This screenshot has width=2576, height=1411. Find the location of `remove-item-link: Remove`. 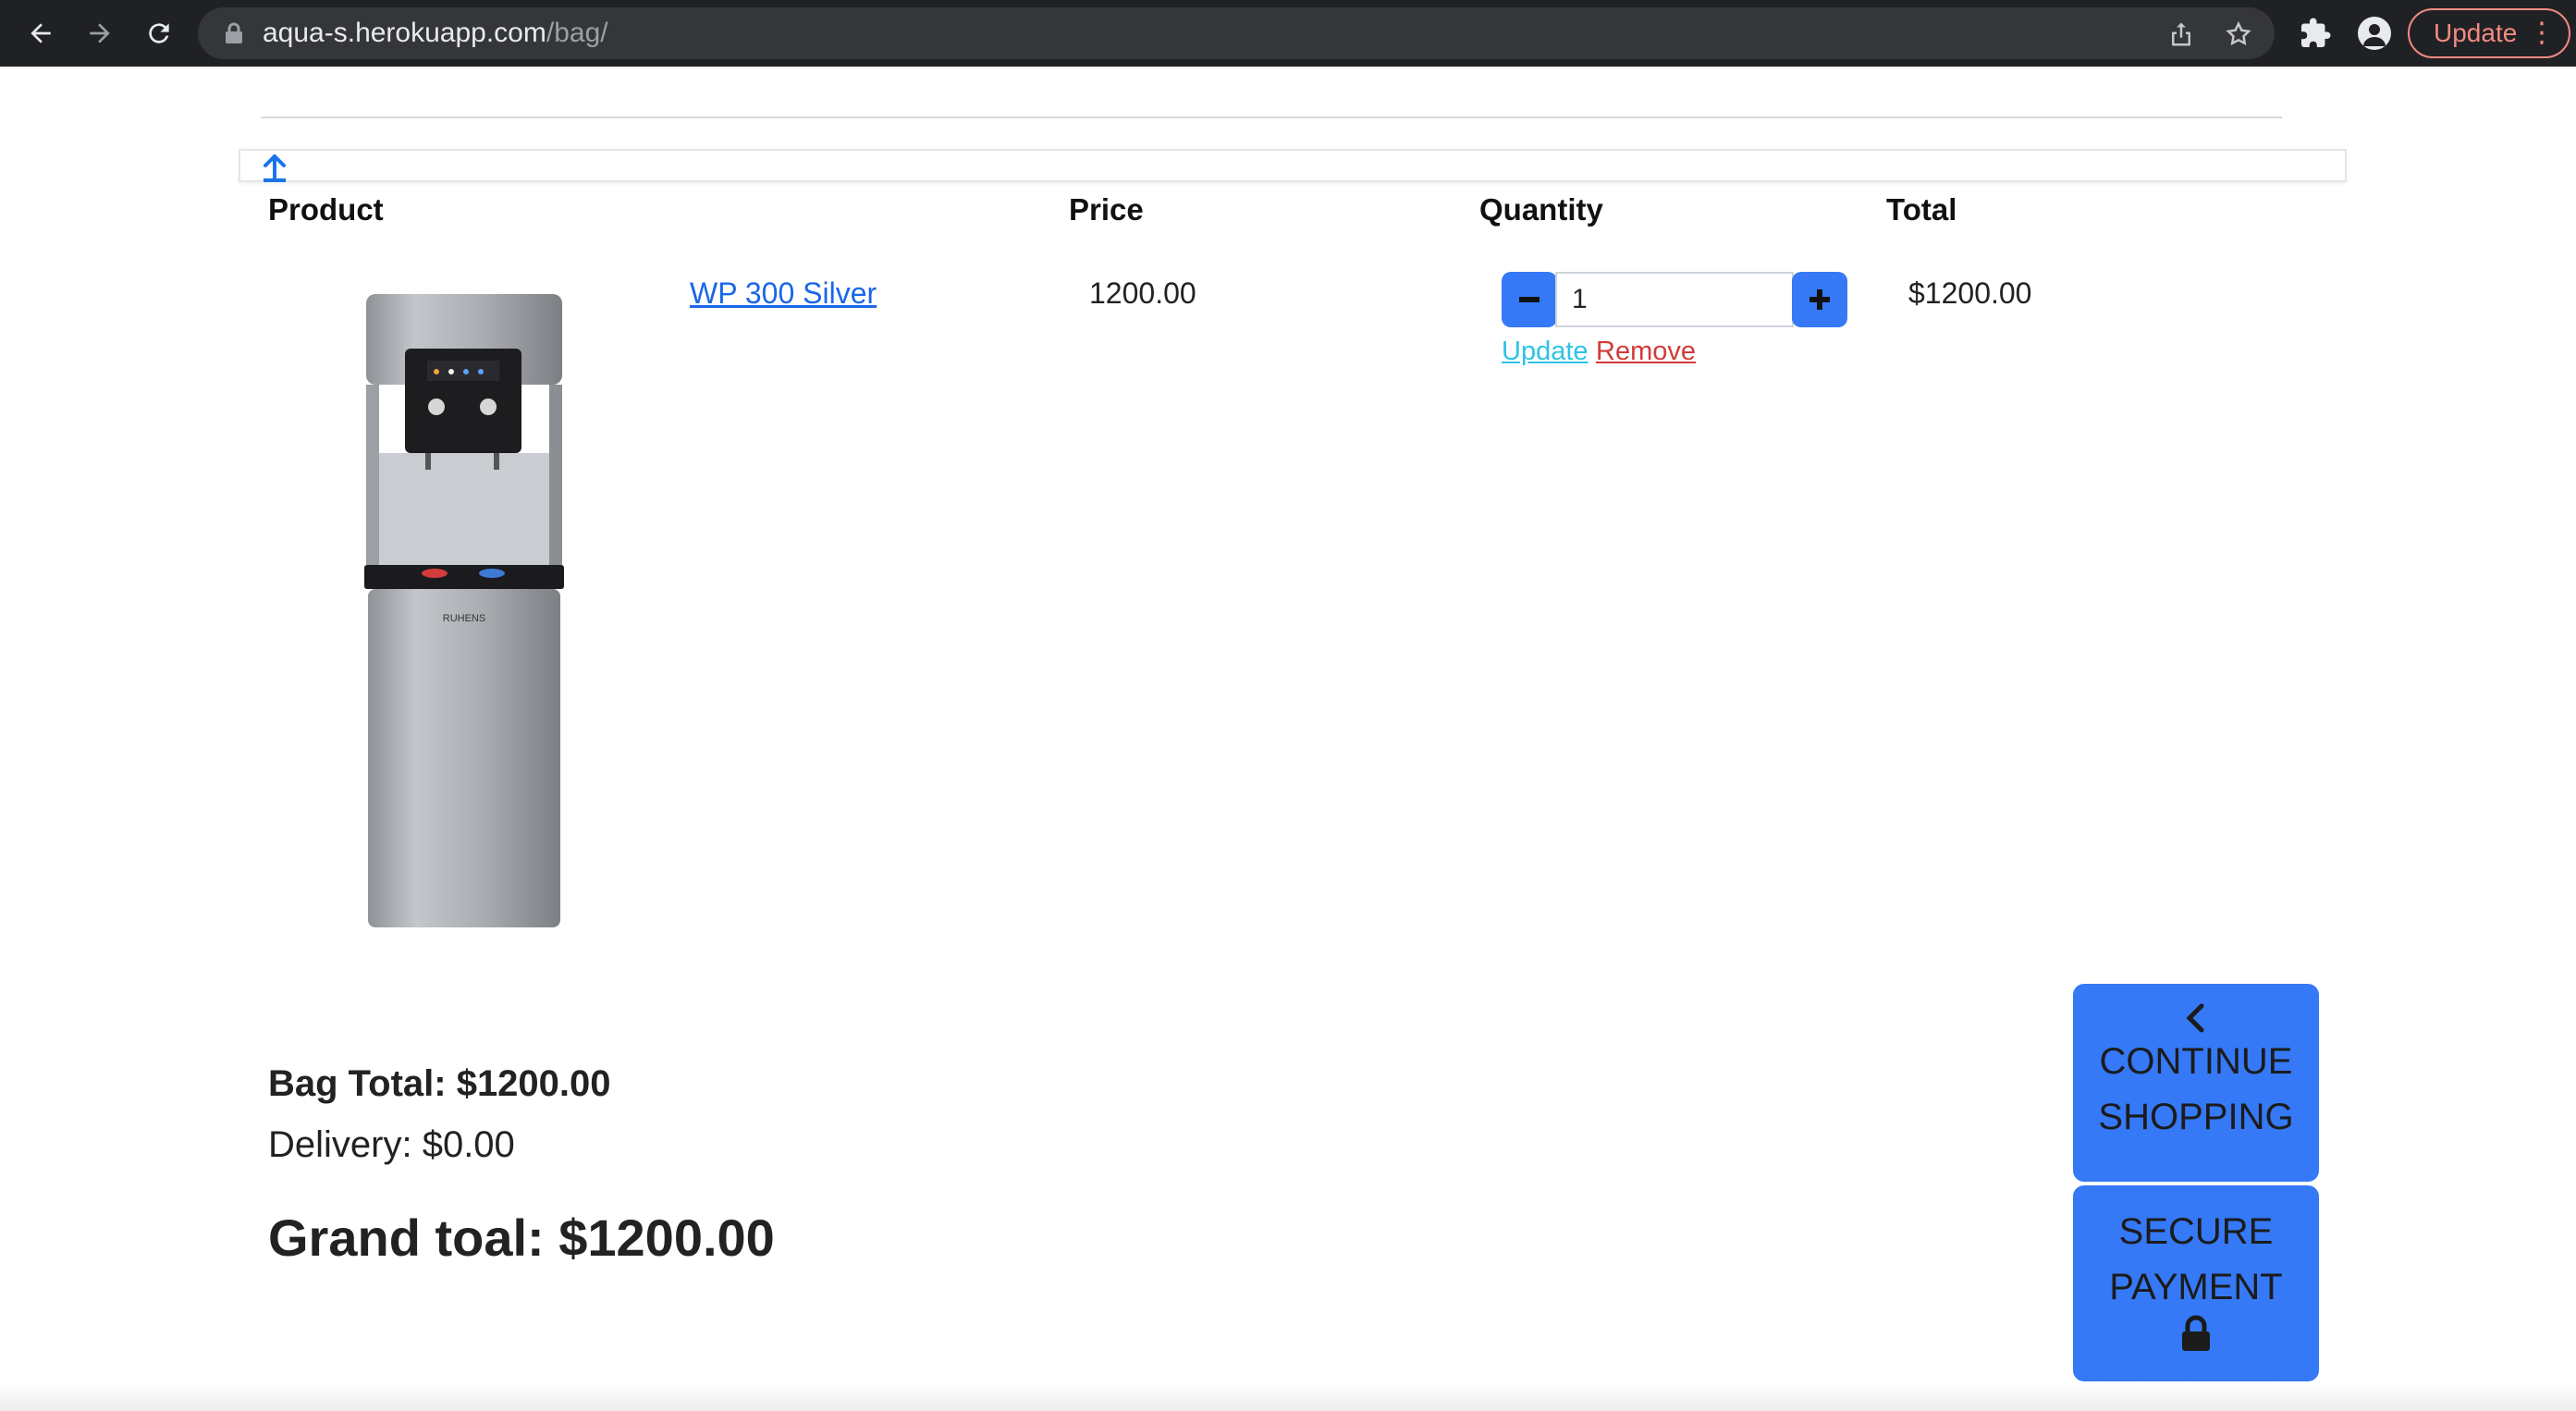

remove-item-link: Remove is located at coordinates (1646, 352).